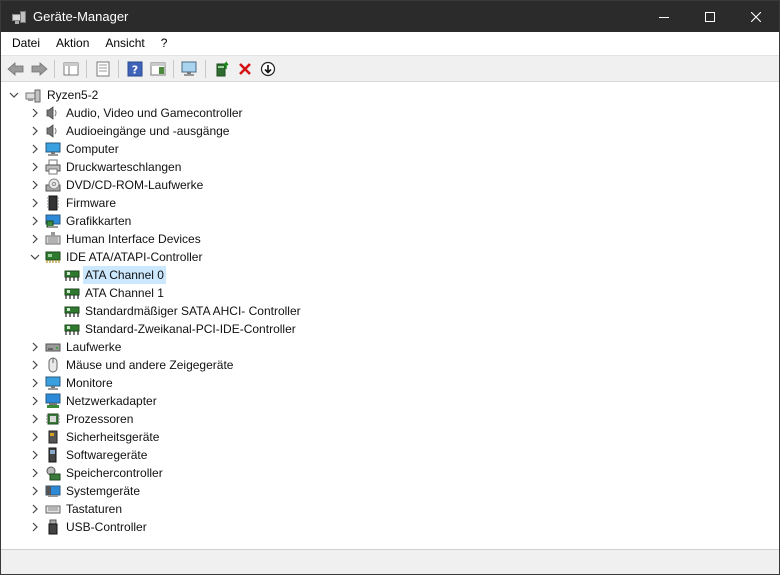  I want to click on tree-category: Druckwarteschlangen, so click(390, 167).